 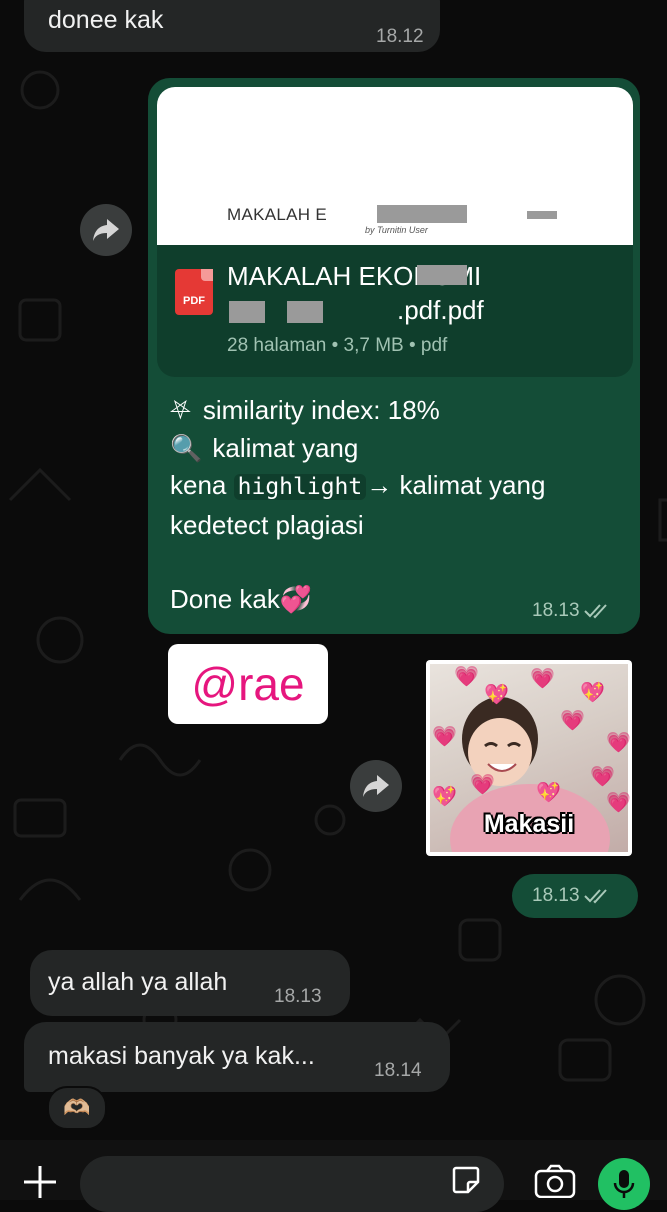 I want to click on code-span: highlight, so click(x=300, y=487).